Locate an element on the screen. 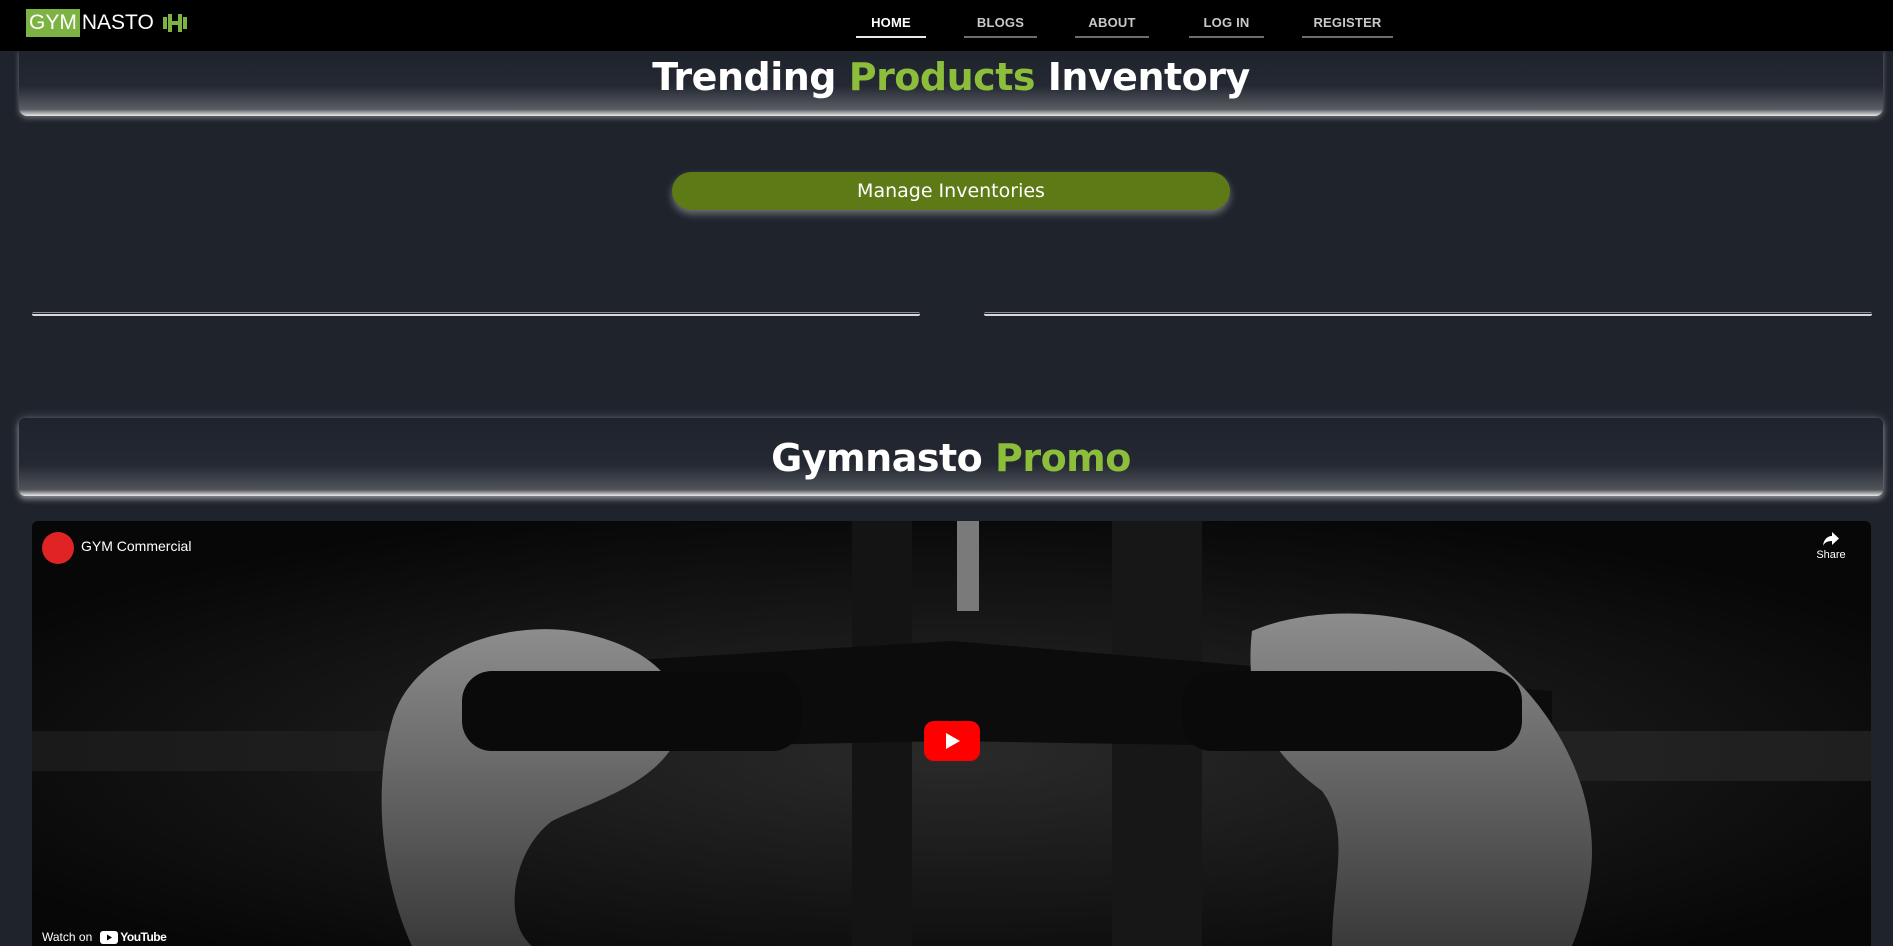  youtube-logo-icon: YouTube is located at coordinates (133, 937).